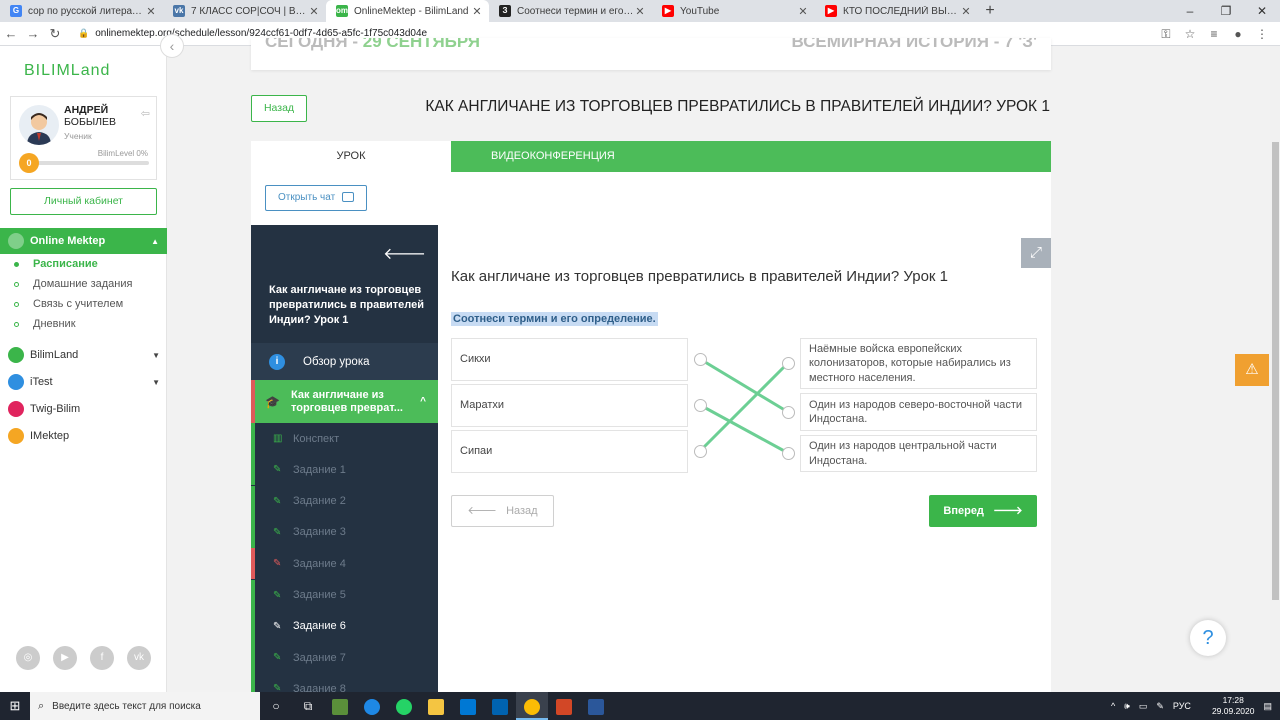 The width and height of the screenshot is (1280, 720). Describe the element at coordinates (404, 706) in the screenshot. I see `whatsapp-icon` at that location.